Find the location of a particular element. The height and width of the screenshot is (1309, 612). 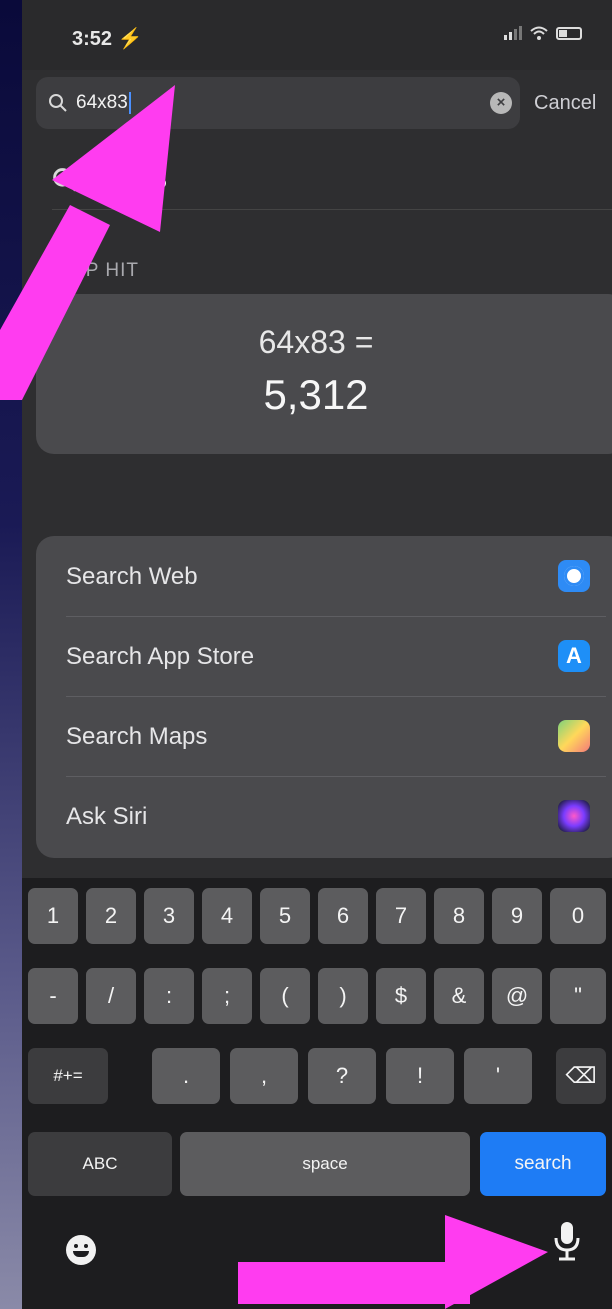

arrow-to-search-field is located at coordinates (87, 242).